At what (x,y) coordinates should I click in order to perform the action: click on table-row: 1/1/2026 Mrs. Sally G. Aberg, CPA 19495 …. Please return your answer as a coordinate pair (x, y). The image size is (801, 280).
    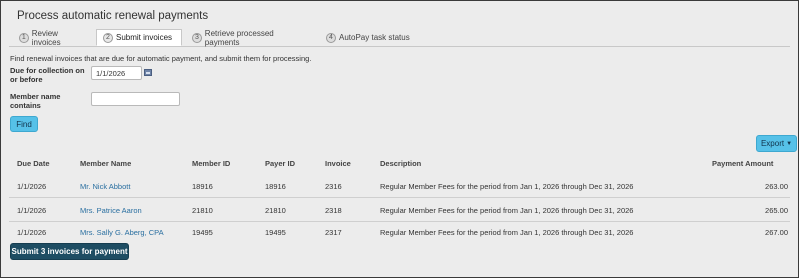
    Looking at the image, I should click on (399, 232).